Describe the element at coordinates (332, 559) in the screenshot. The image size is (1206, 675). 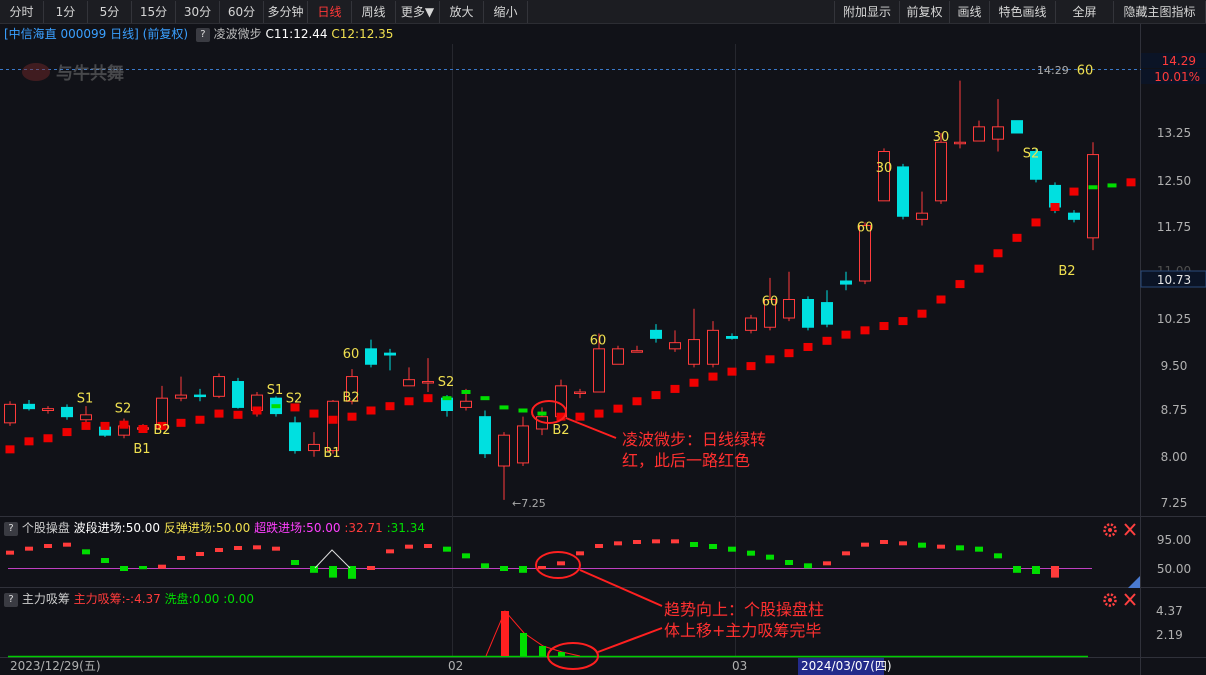
I see `osc-triangle` at that location.